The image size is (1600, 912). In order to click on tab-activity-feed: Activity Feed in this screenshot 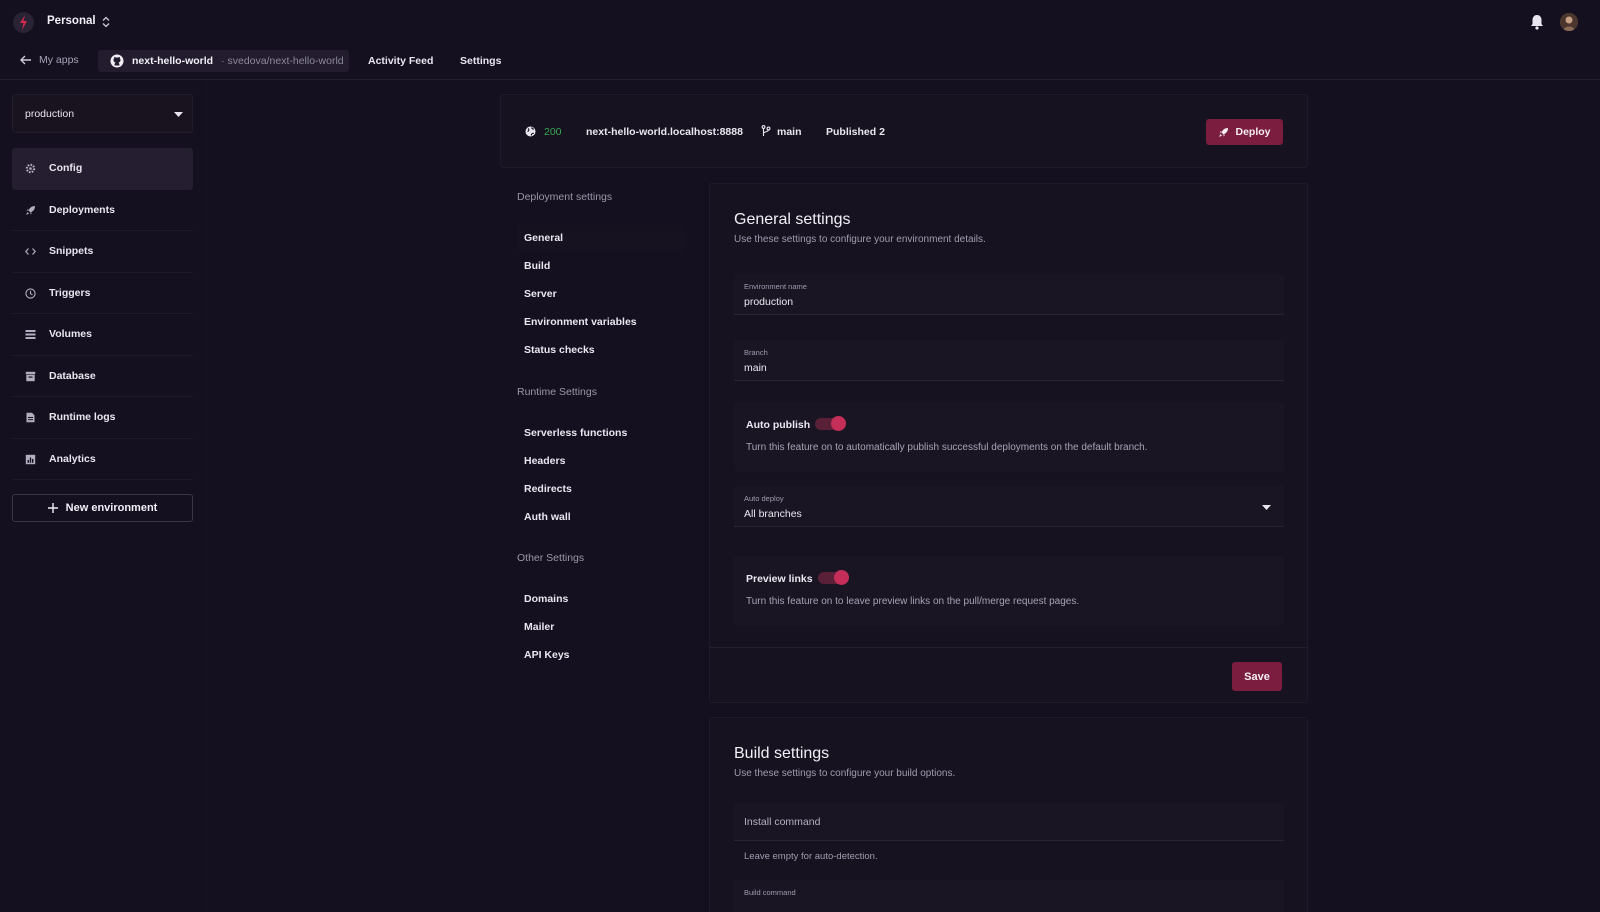, I will do `click(400, 61)`.